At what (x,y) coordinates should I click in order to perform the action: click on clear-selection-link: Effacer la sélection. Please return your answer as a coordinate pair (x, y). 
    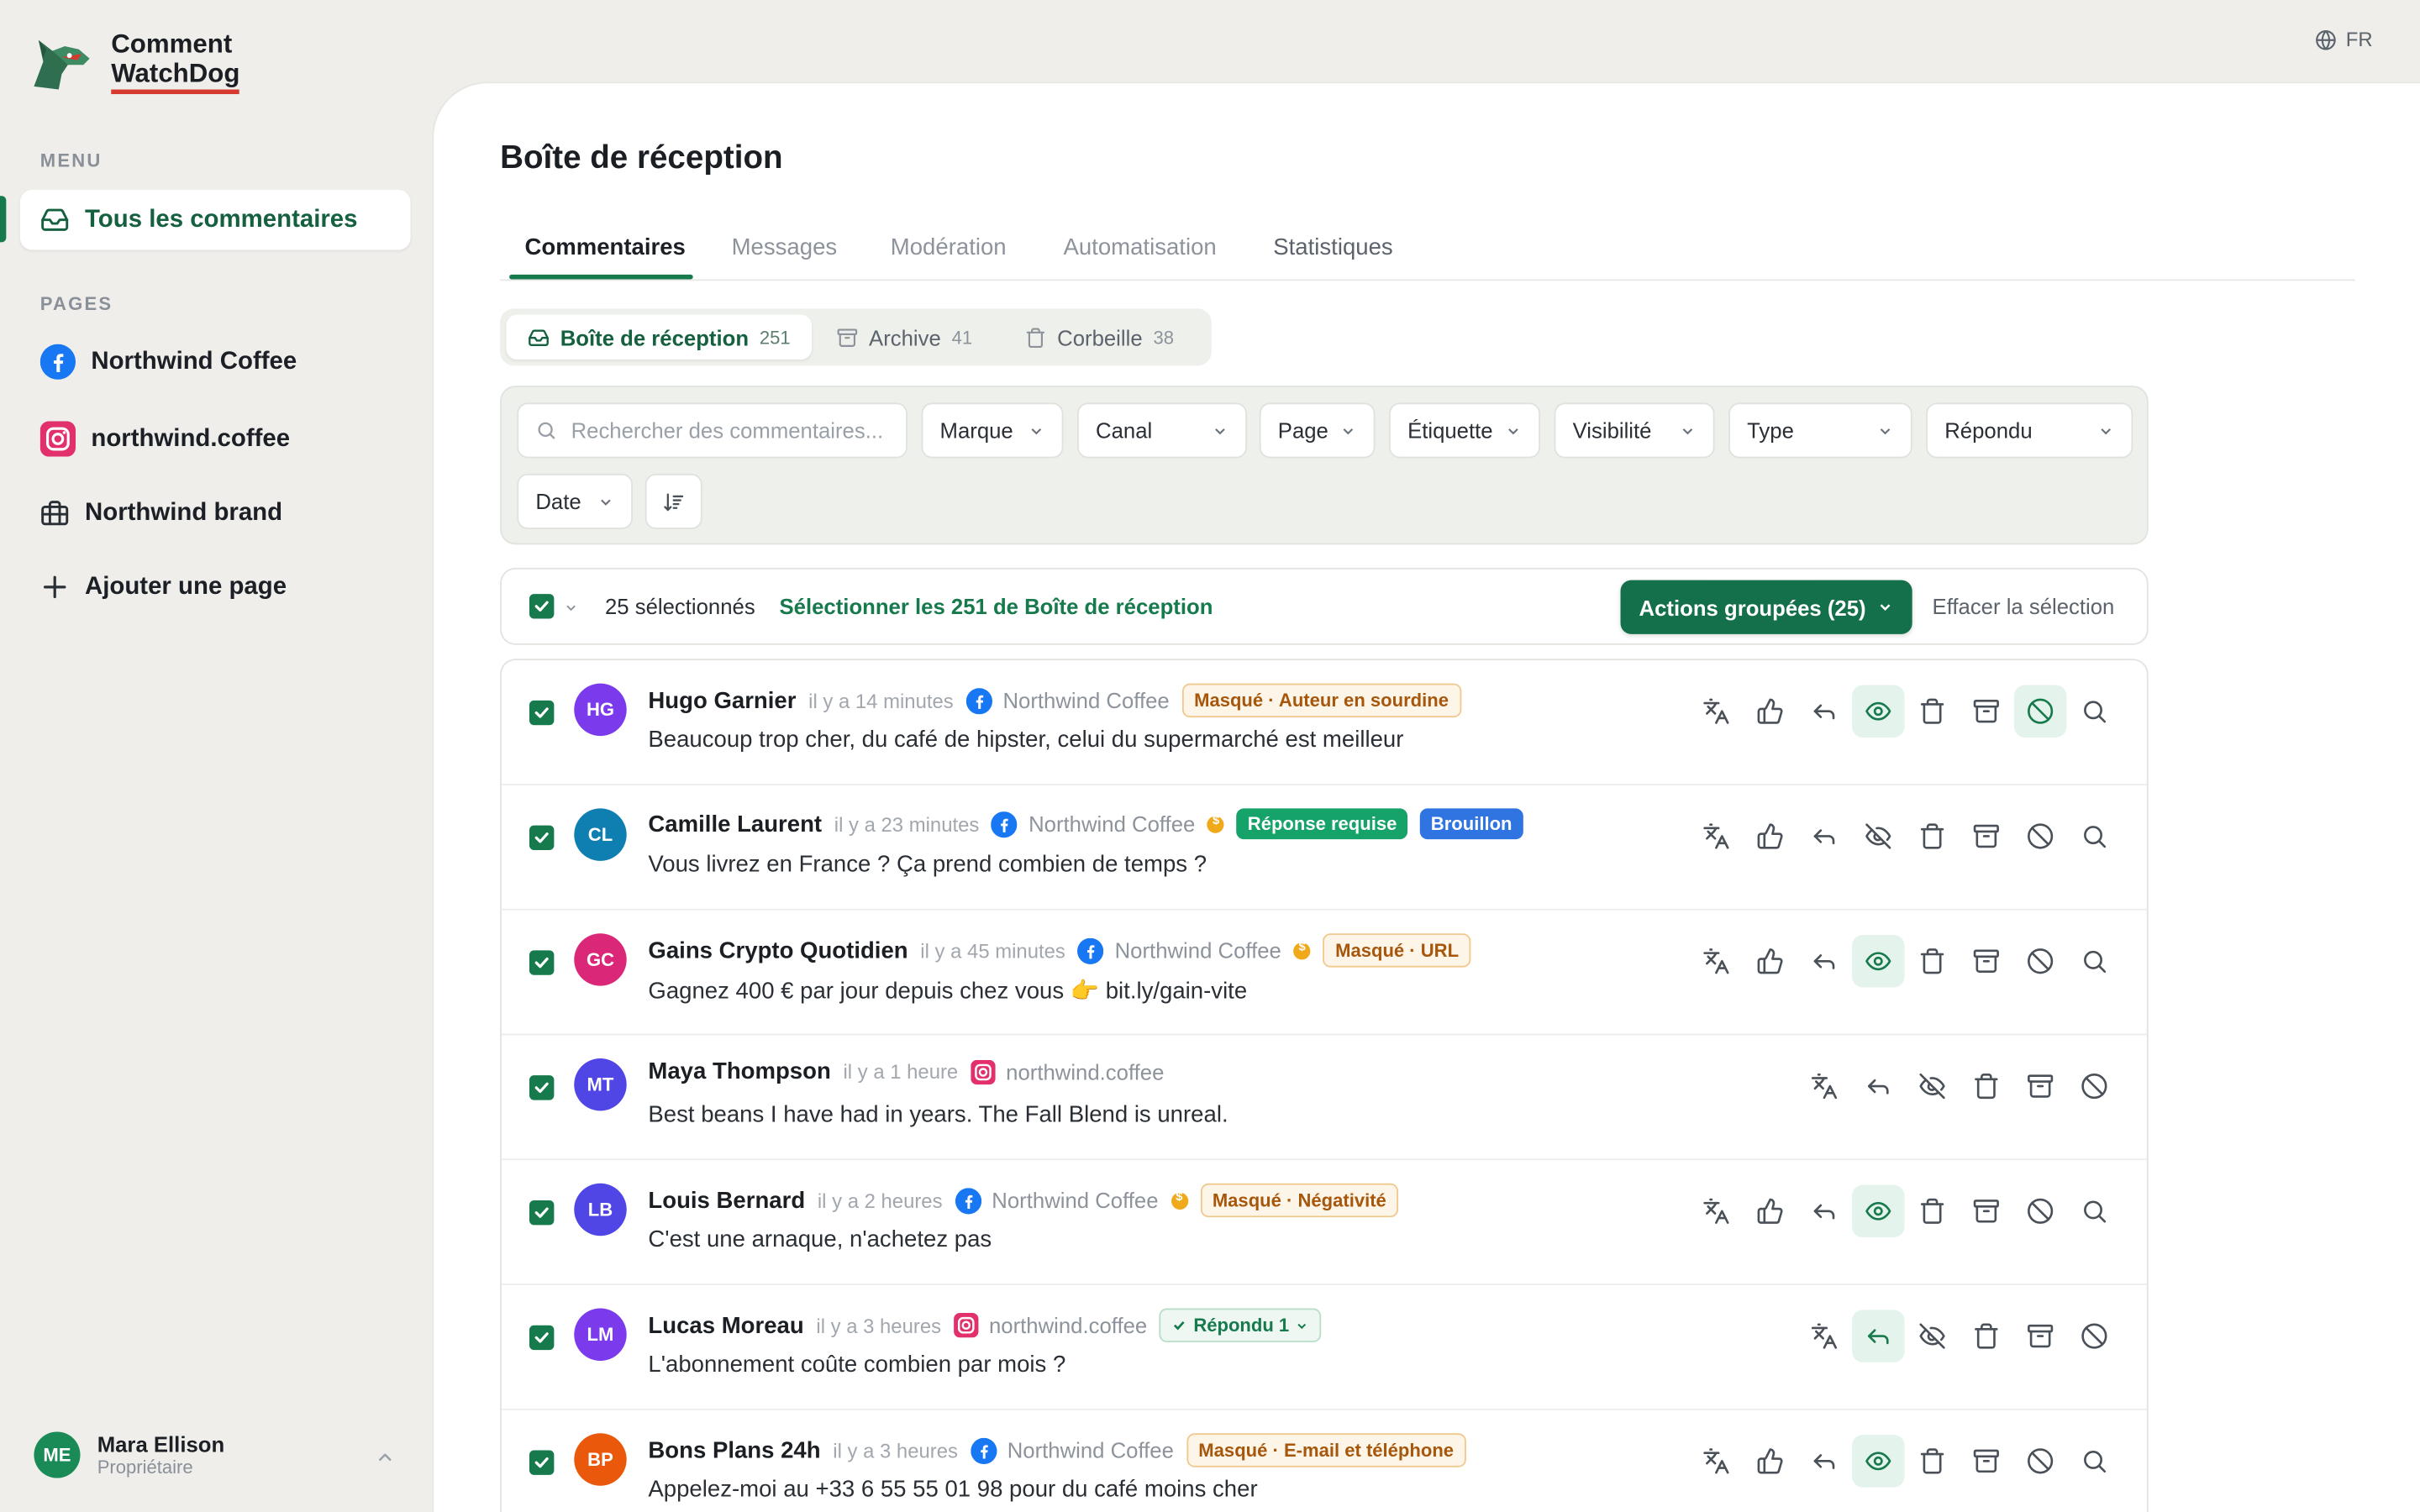
    Looking at the image, I should click on (2024, 606).